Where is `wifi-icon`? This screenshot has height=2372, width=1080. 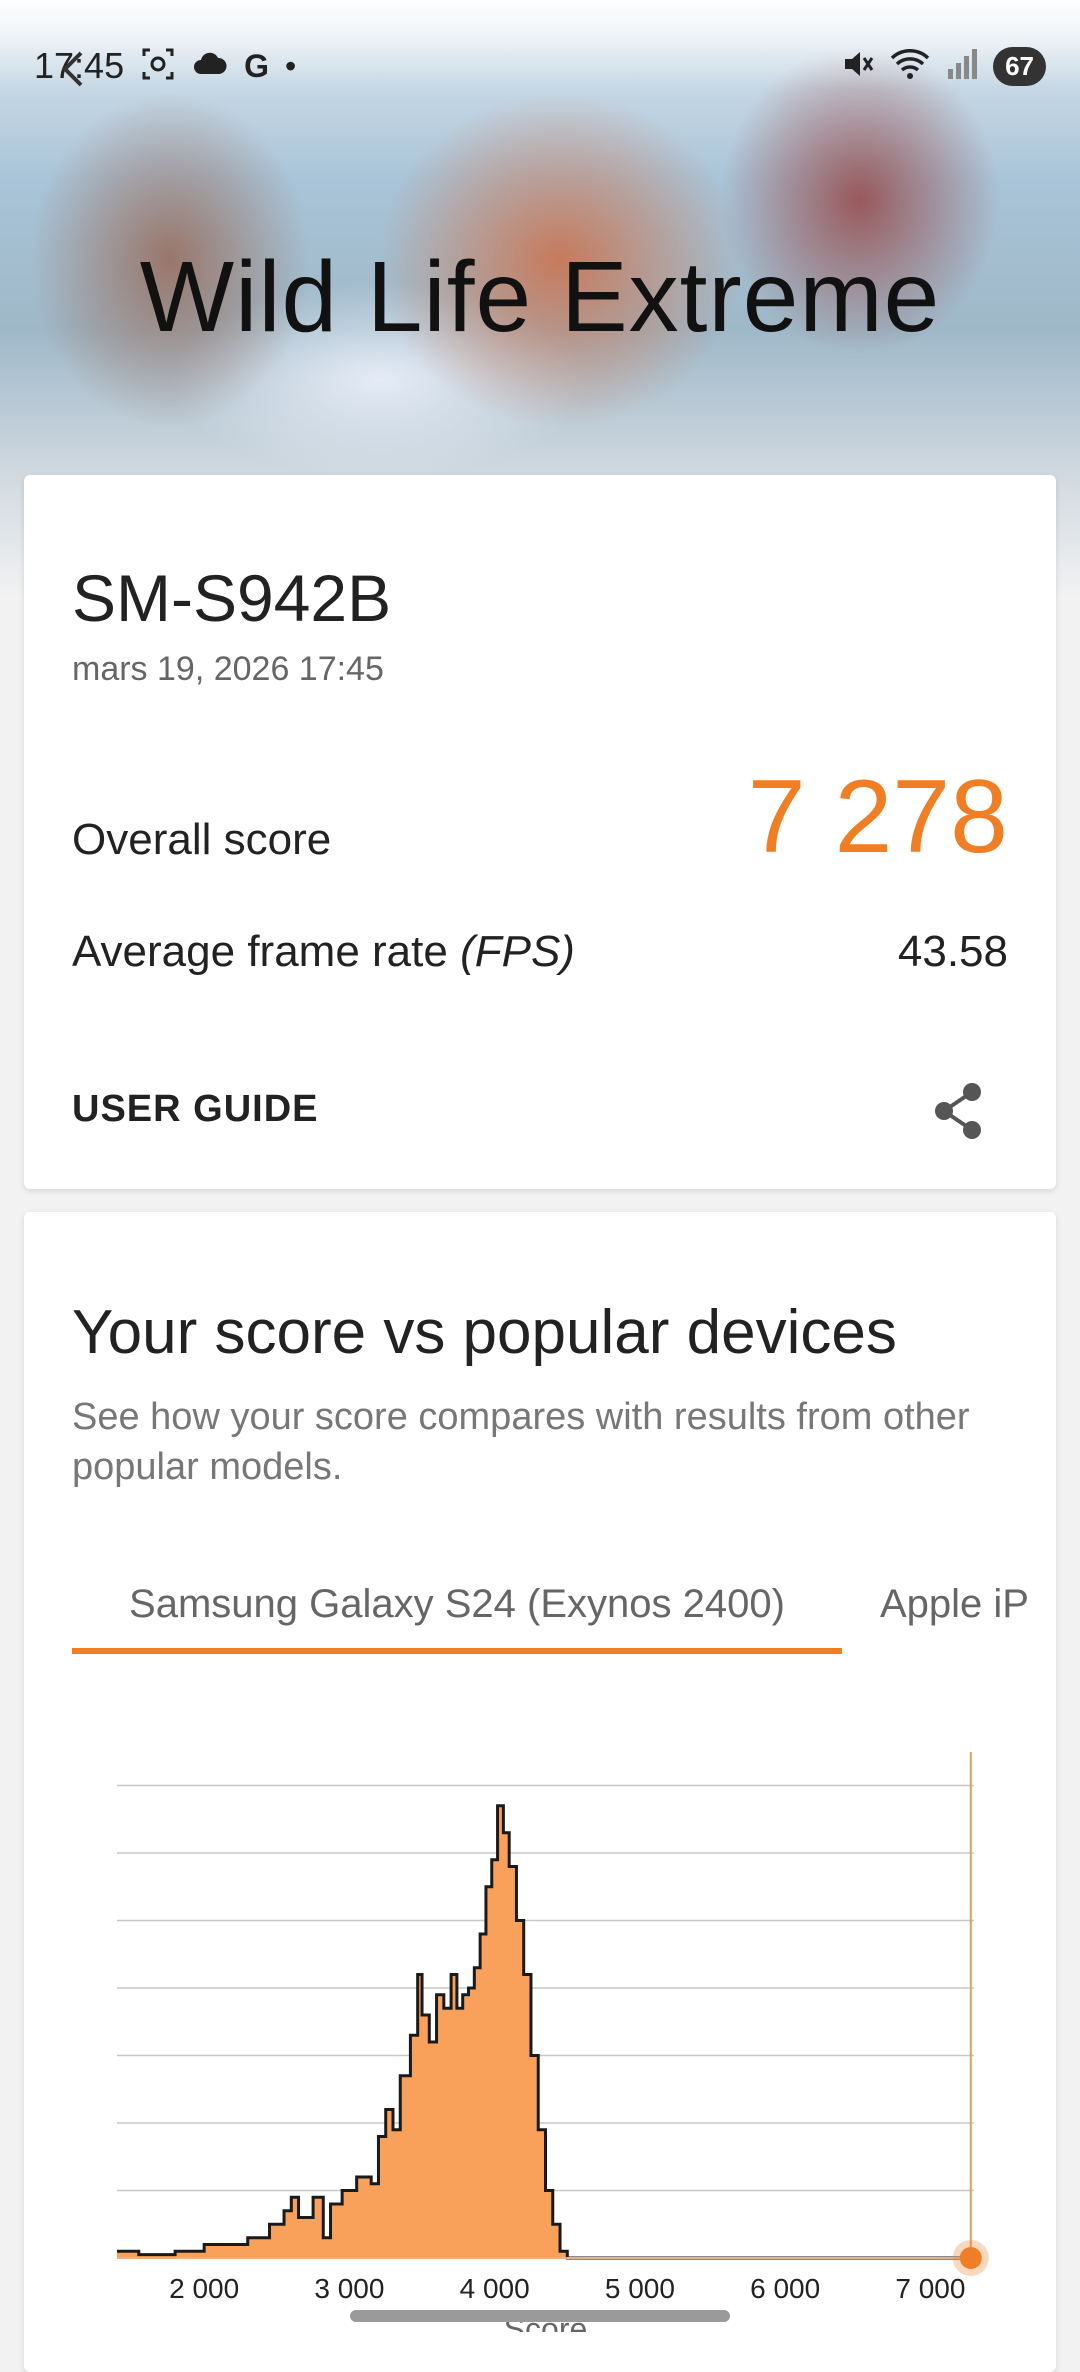
wifi-icon is located at coordinates (910, 66).